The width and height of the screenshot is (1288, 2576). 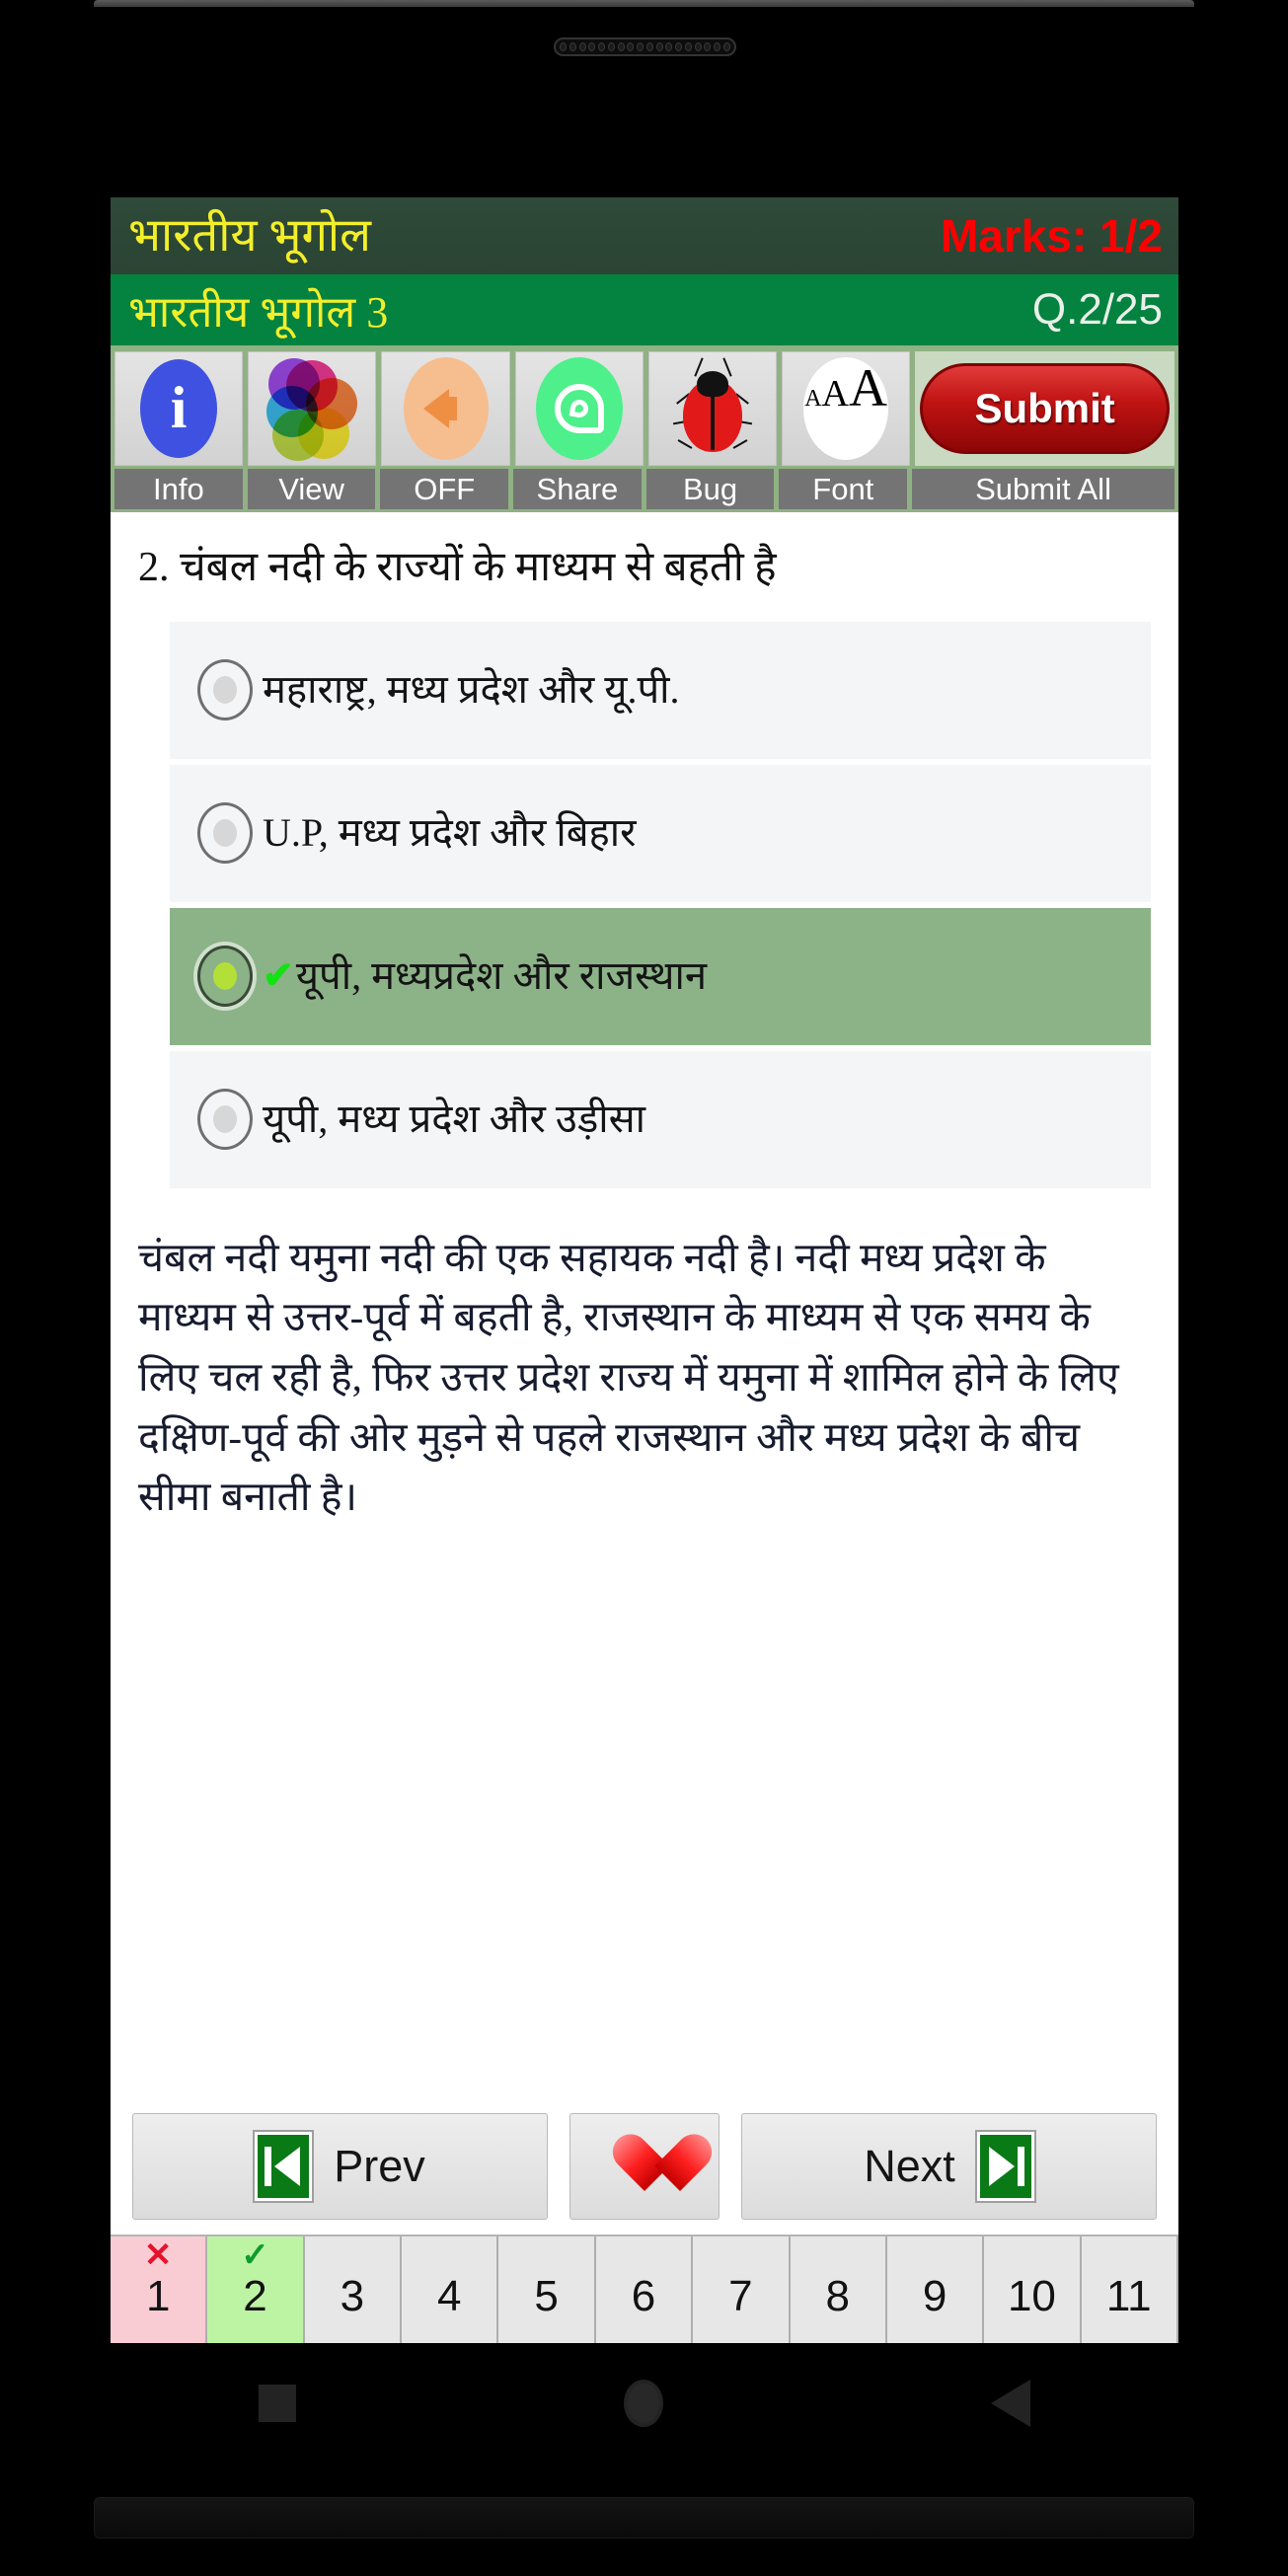 I want to click on favorite-button, so click(x=644, y=2166).